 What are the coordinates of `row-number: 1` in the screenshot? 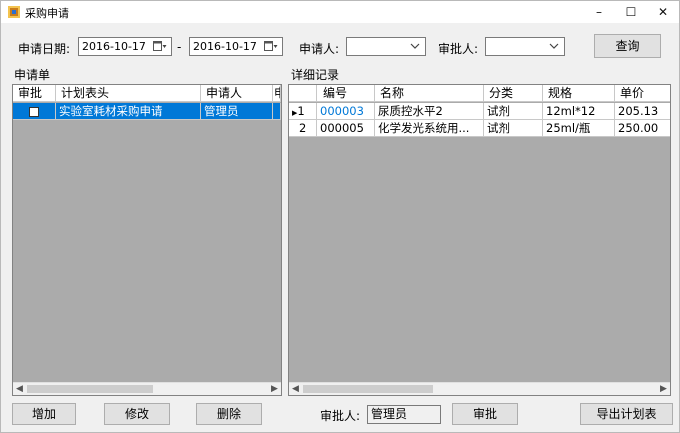 It's located at (301, 111).